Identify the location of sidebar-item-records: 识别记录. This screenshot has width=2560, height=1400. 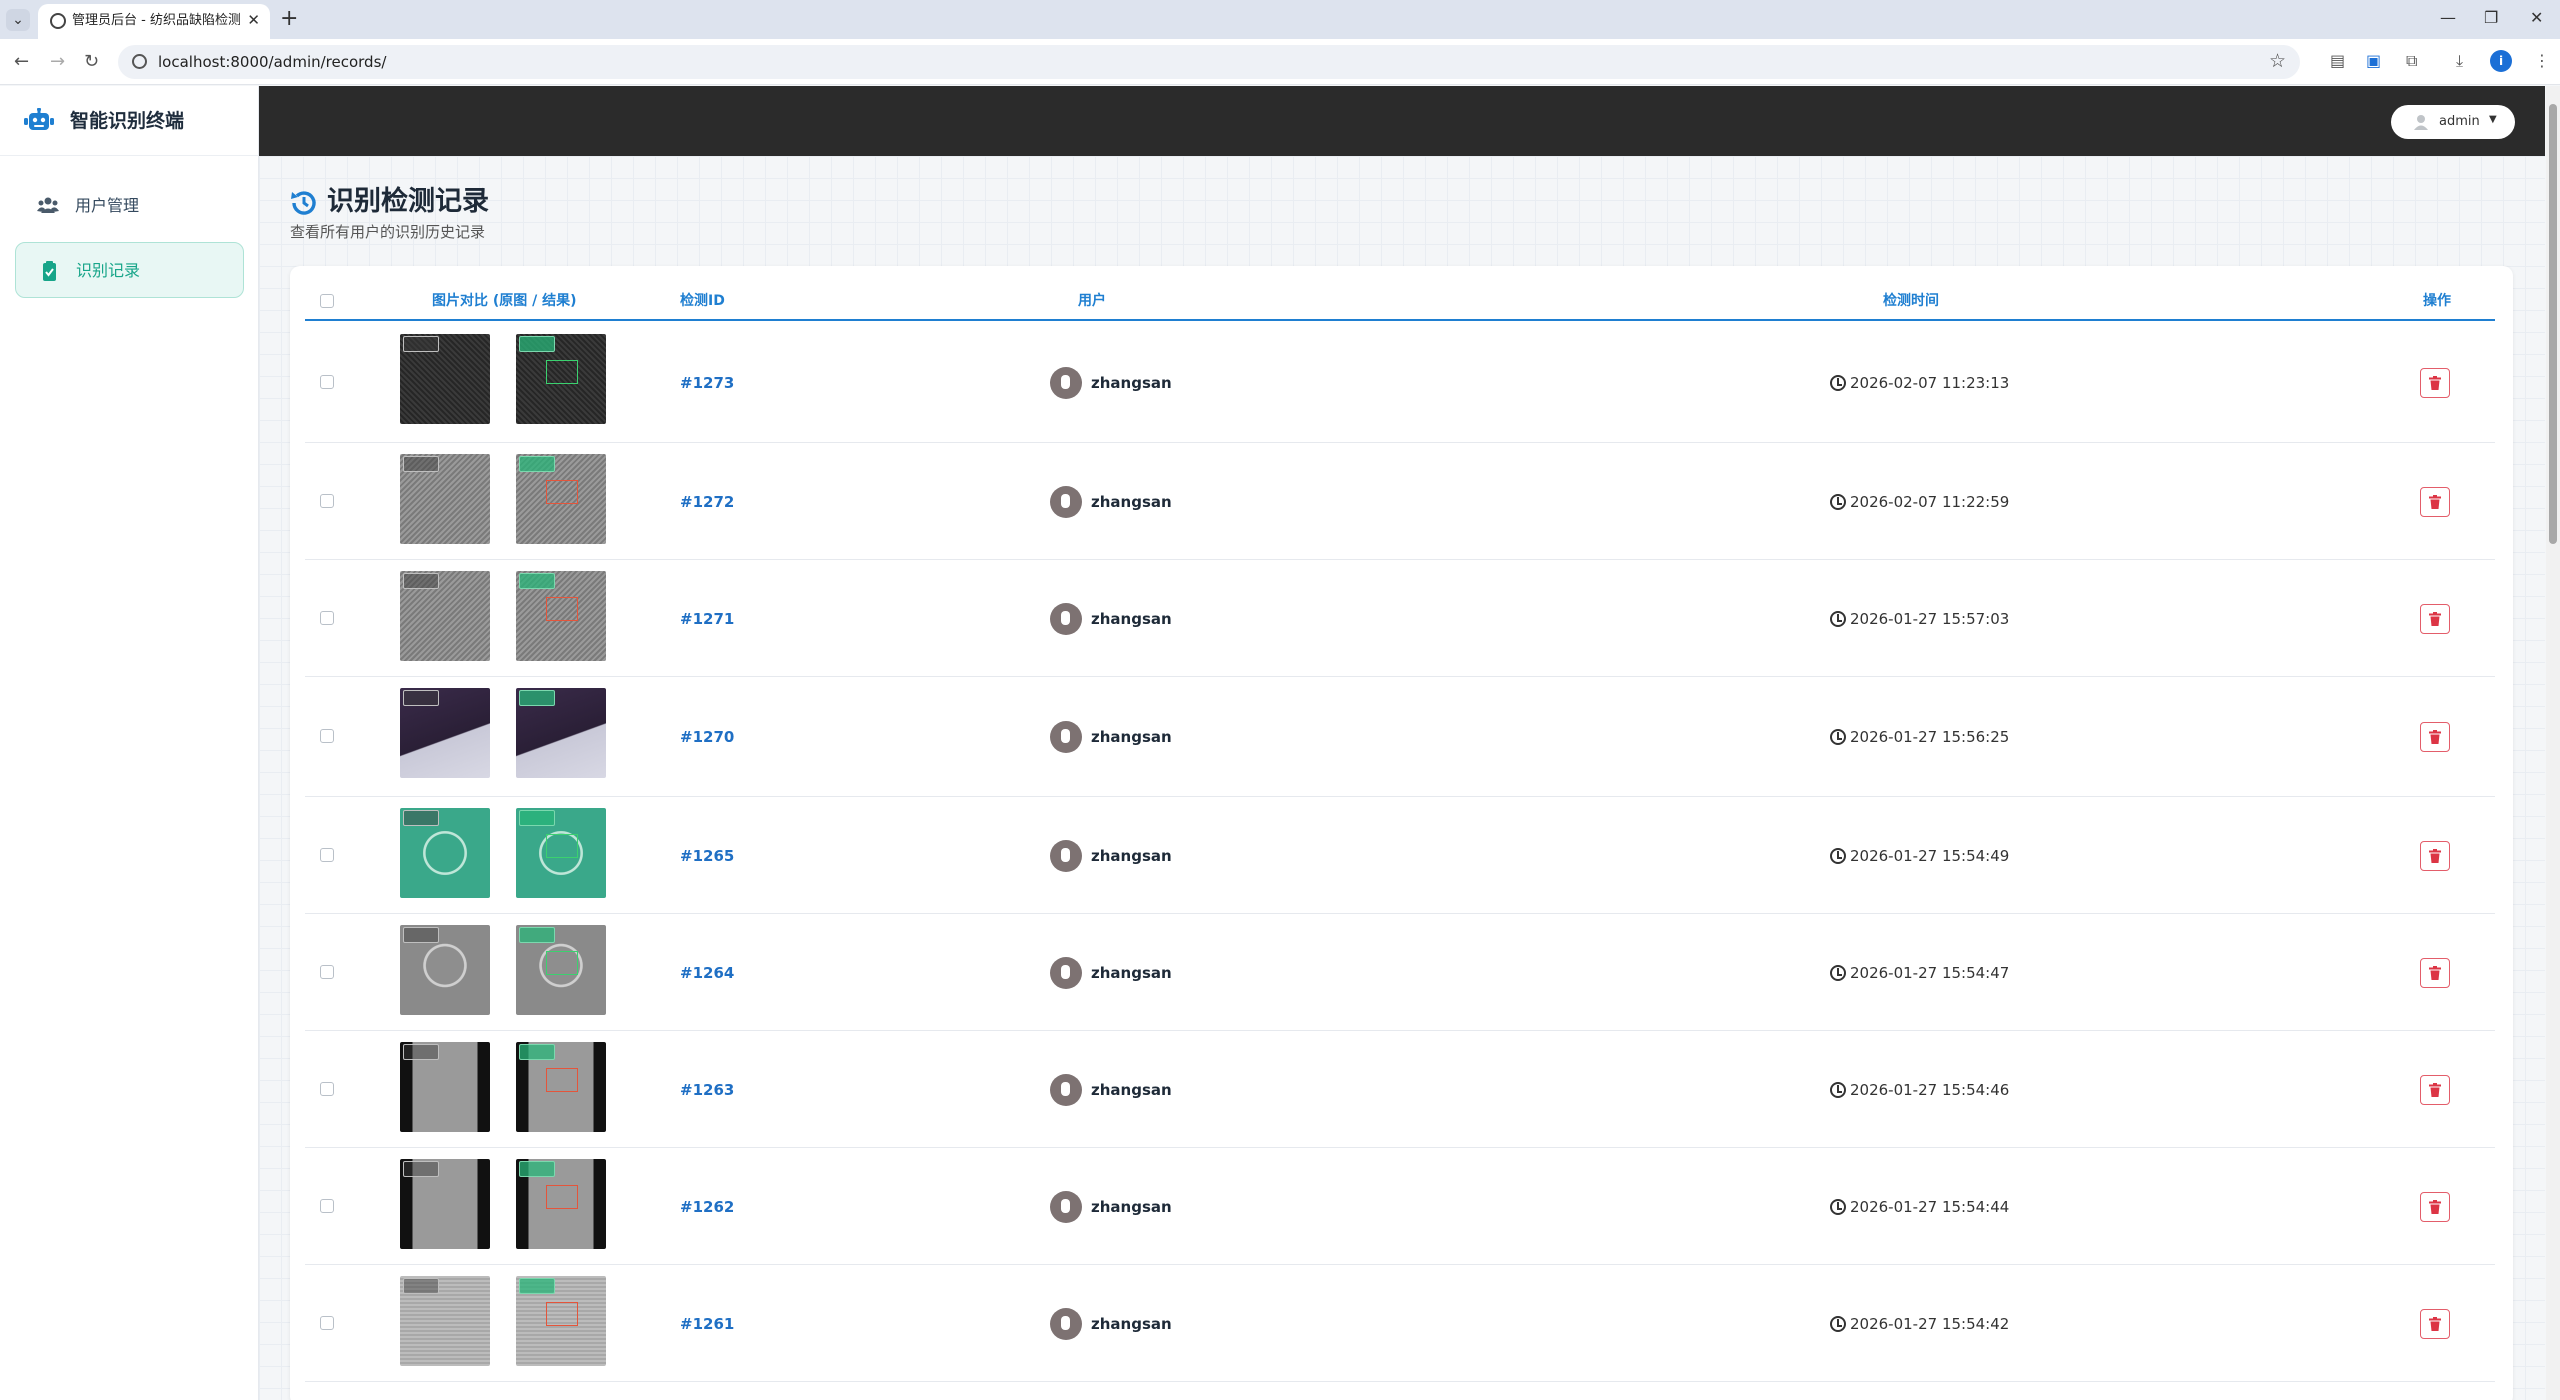
(129, 270).